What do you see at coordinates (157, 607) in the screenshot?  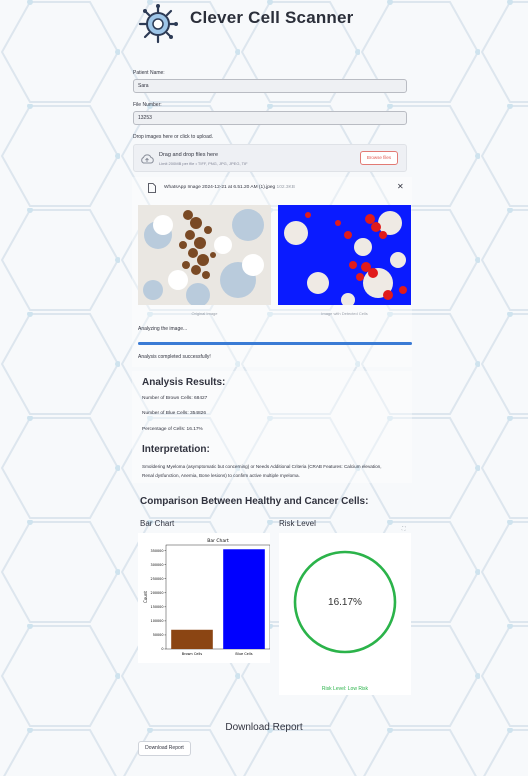 I see `y-tick-label: 150000` at bounding box center [157, 607].